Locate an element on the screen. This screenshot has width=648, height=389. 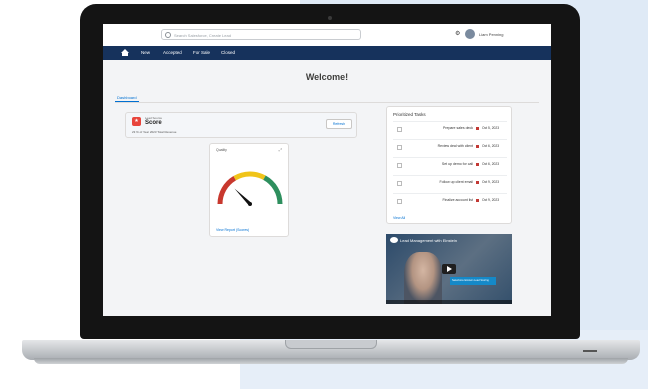
task-row: Set up demo for call Oct 6, 2023 is located at coordinates (450, 165).